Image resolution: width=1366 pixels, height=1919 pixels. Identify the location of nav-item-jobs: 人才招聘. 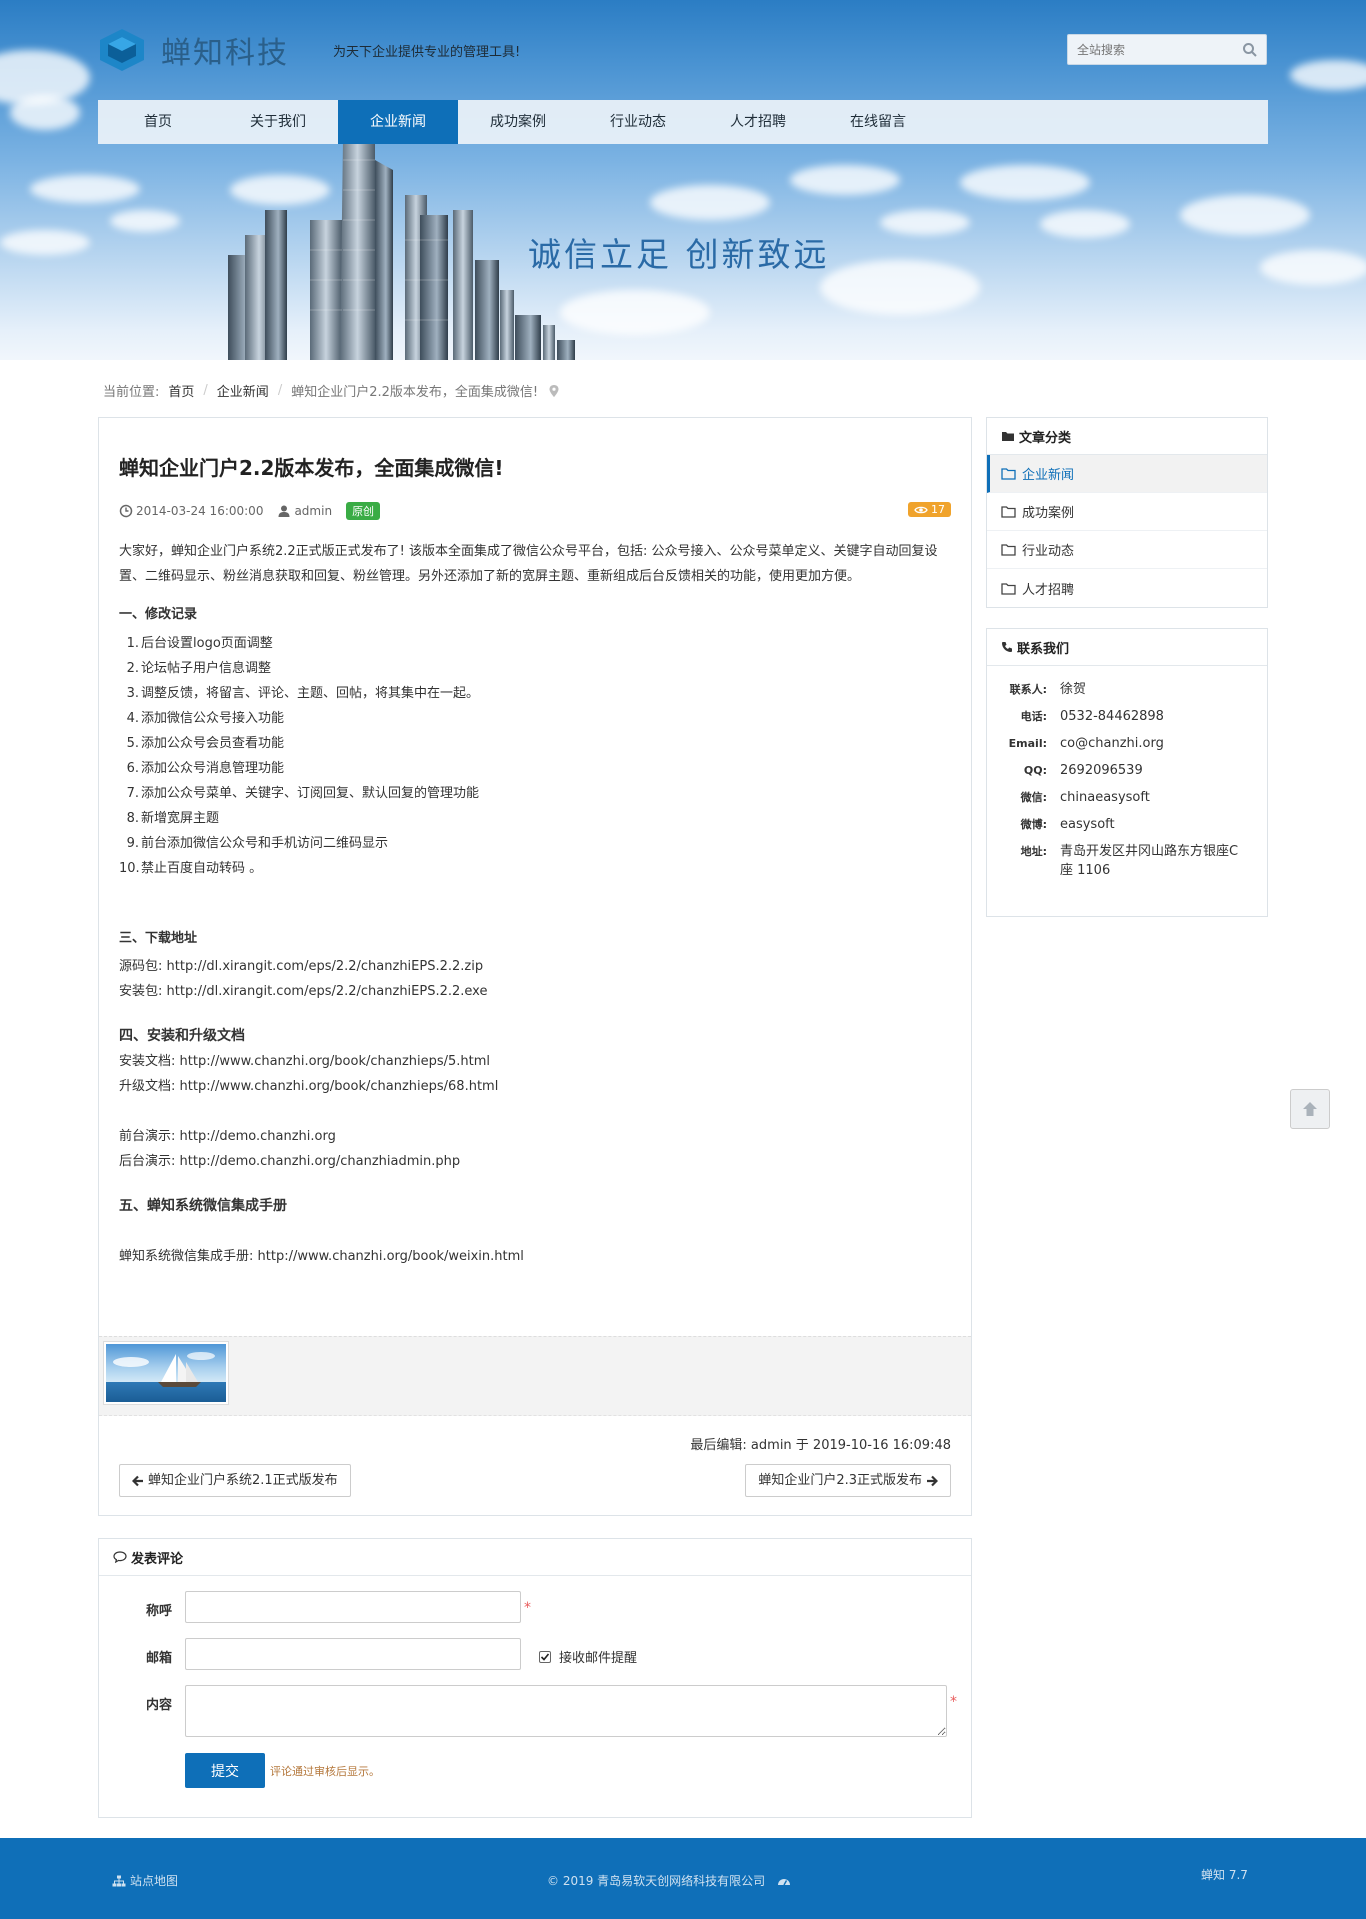
(758, 122).